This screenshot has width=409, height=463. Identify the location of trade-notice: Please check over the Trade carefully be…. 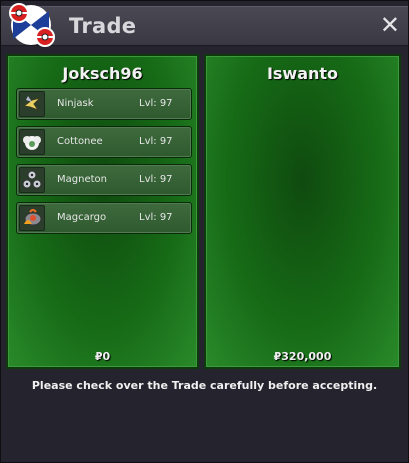
(204, 385).